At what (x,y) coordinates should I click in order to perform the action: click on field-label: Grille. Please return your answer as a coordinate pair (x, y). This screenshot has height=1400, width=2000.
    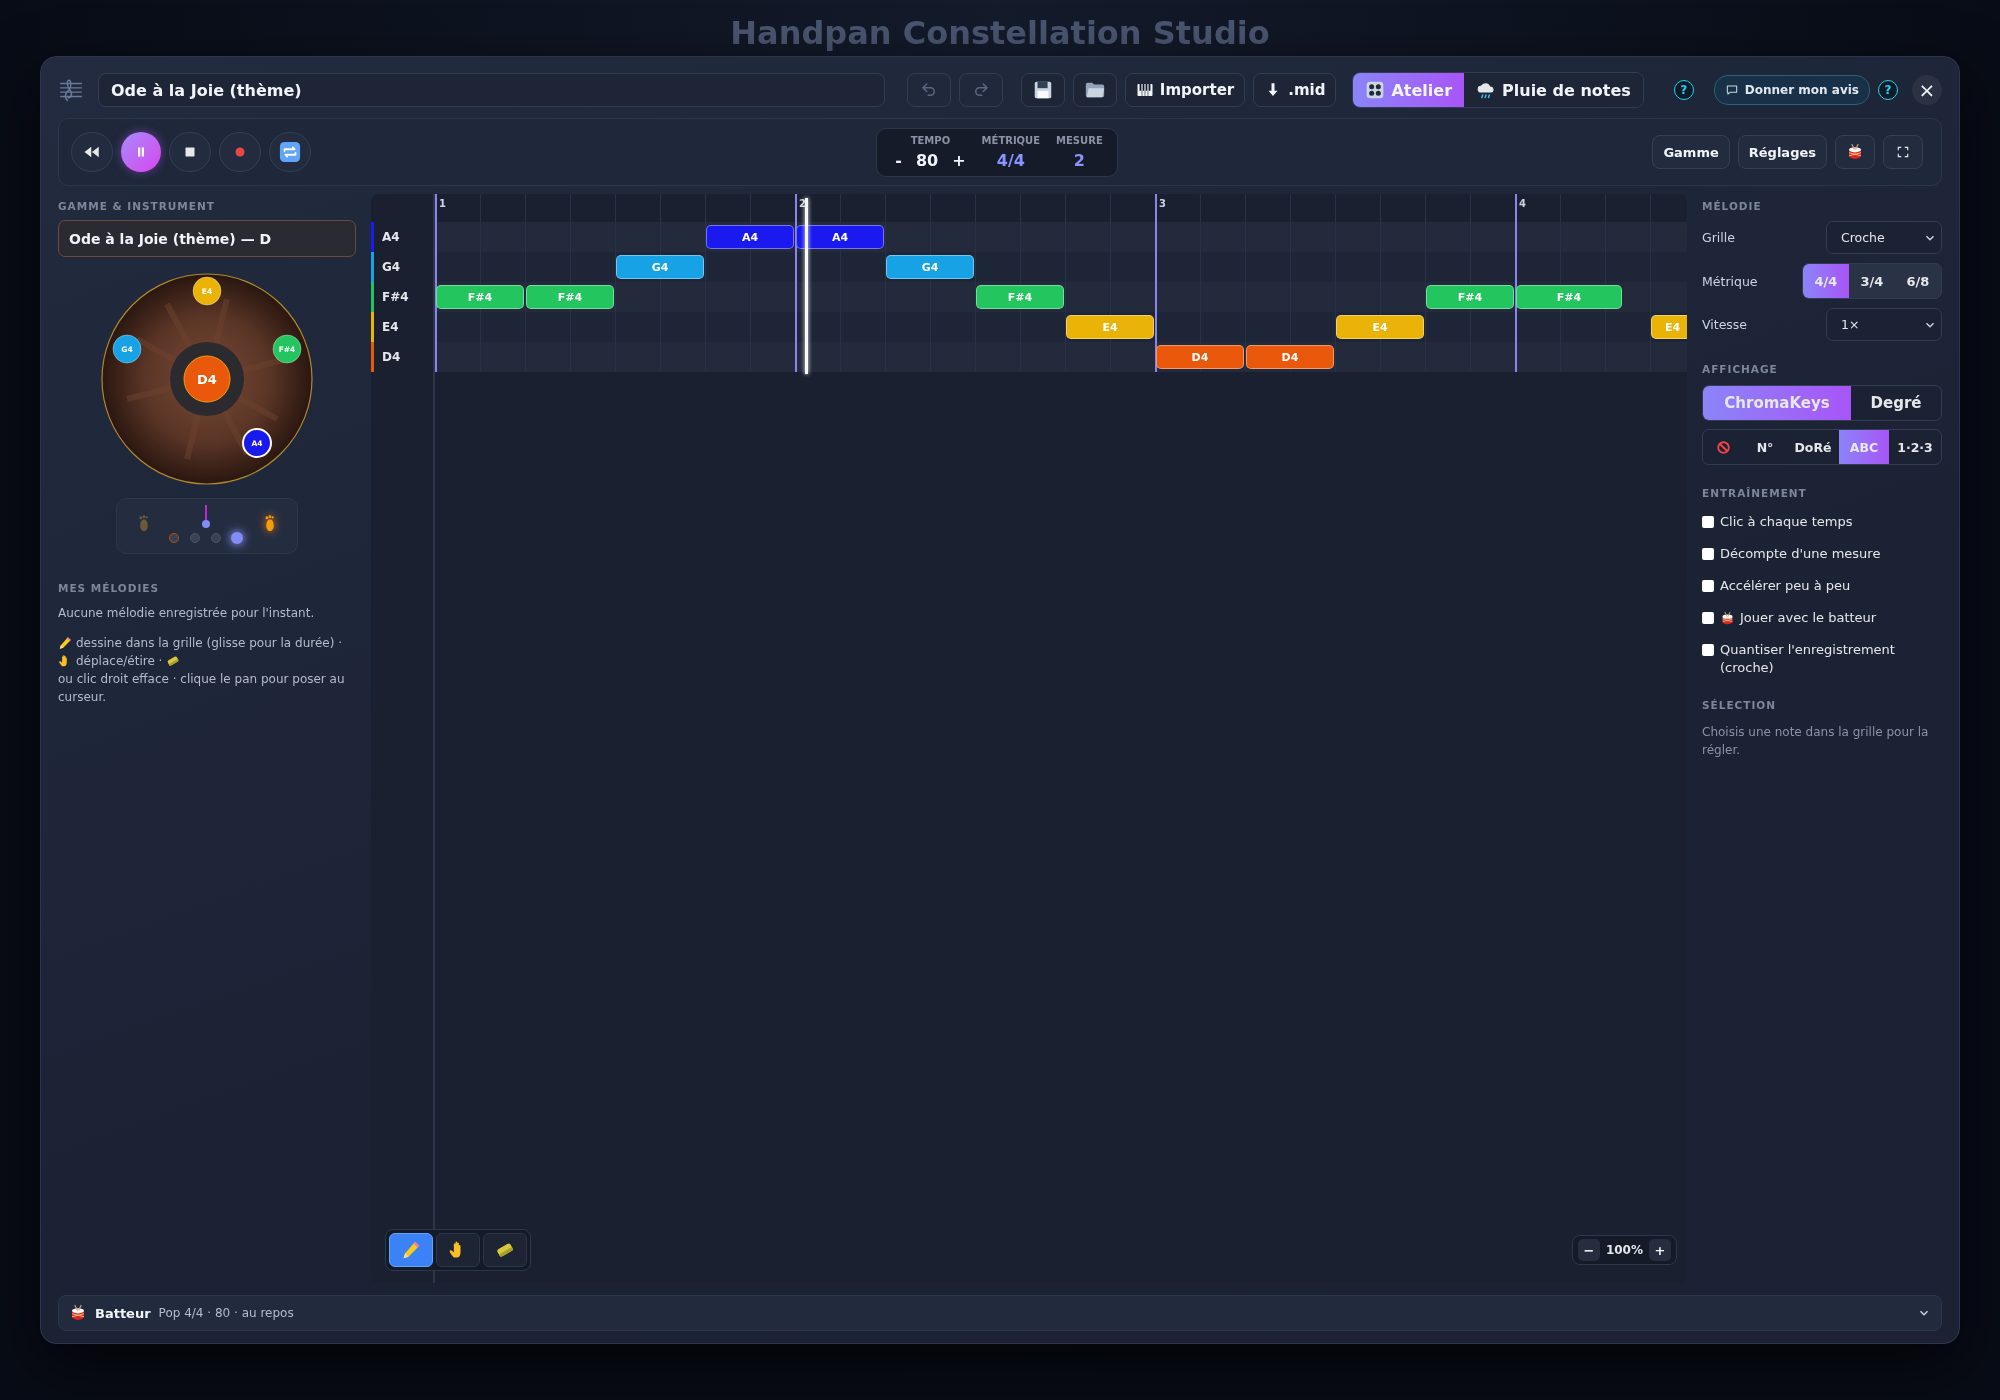
    Looking at the image, I should click on (1718, 237).